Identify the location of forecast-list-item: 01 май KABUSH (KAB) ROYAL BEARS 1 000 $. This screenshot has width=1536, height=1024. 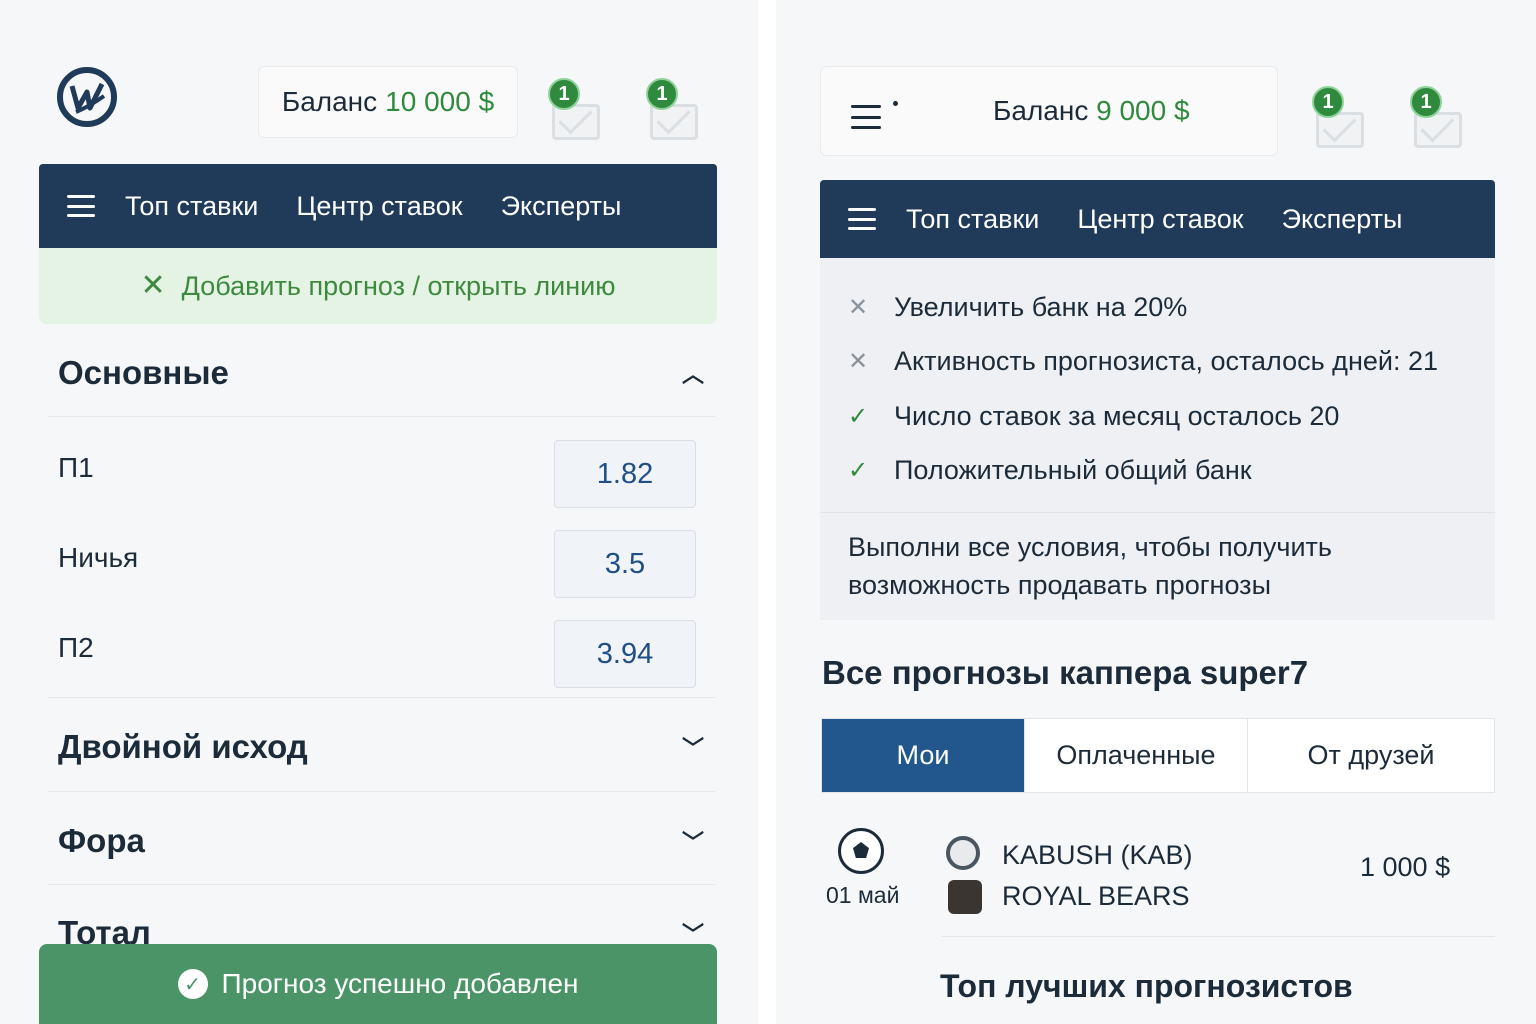
(1157, 881).